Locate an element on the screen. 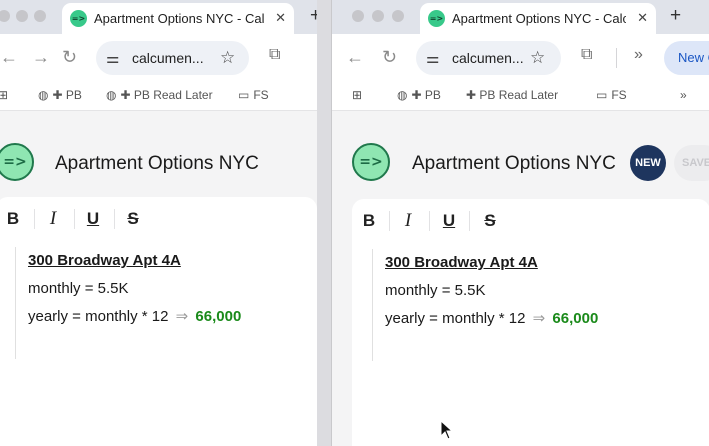  new-chrome-pill: New C is located at coordinates (686, 58).